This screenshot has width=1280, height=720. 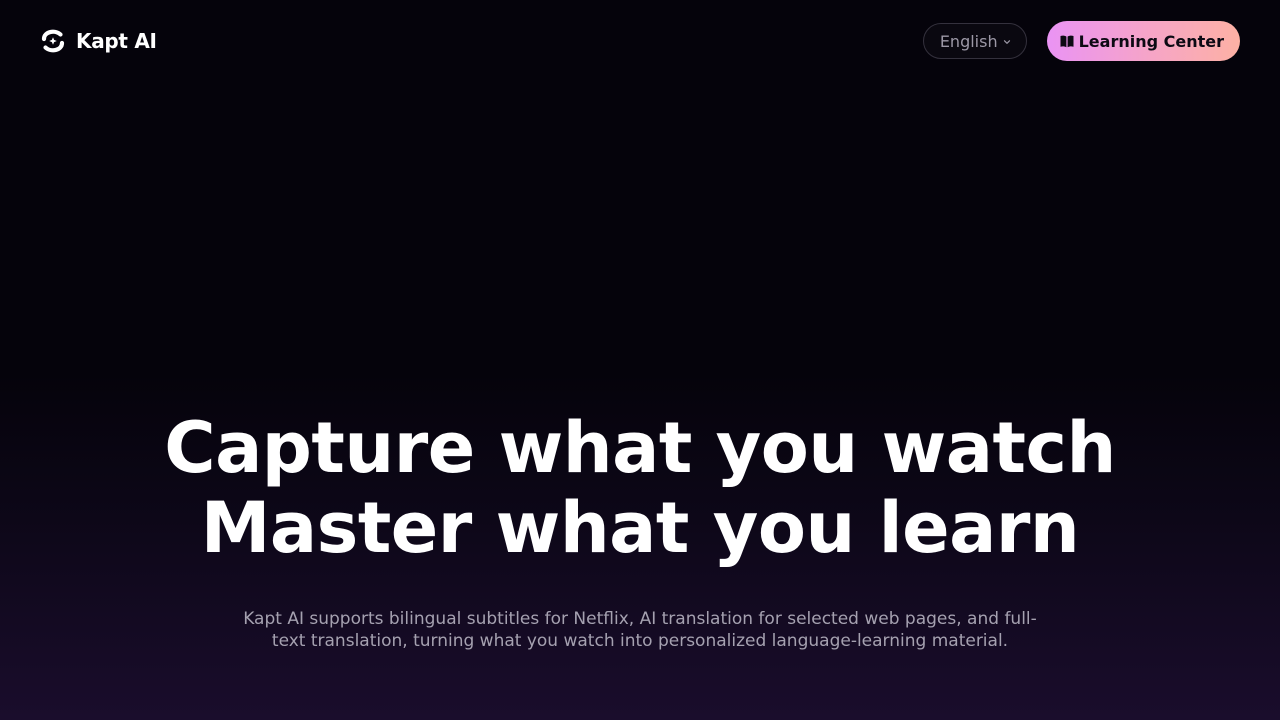 I want to click on learning-center-button: Learning Center, so click(x=1143, y=41).